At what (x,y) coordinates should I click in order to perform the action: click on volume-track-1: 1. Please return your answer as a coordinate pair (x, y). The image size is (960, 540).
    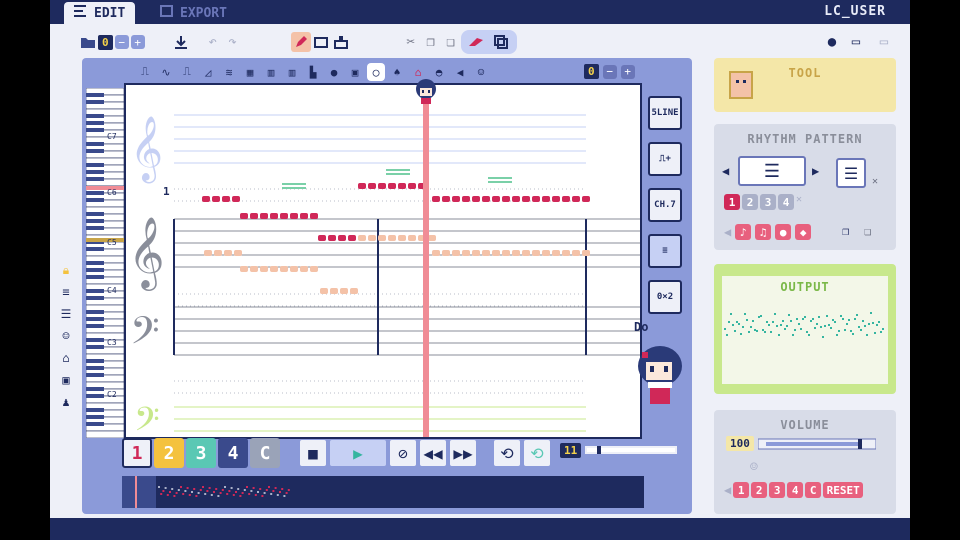
    Looking at the image, I should click on (741, 490).